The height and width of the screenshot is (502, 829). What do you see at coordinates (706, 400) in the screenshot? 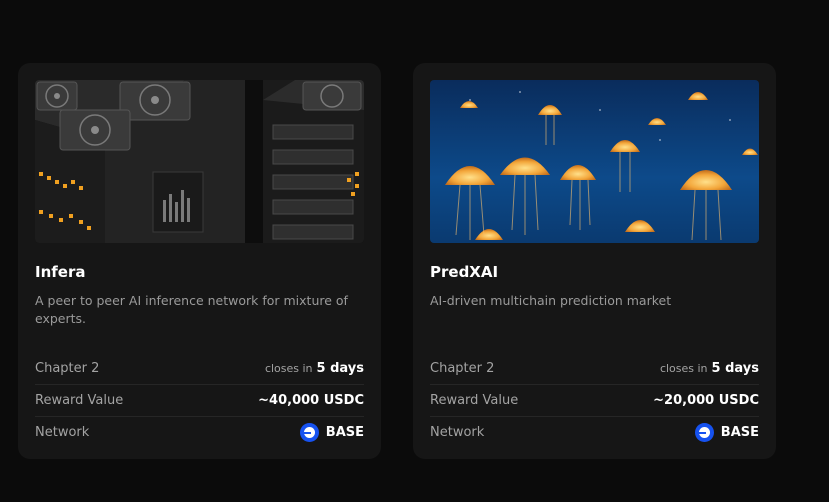
I see `reward-value: ~20,000 USDC` at bounding box center [706, 400].